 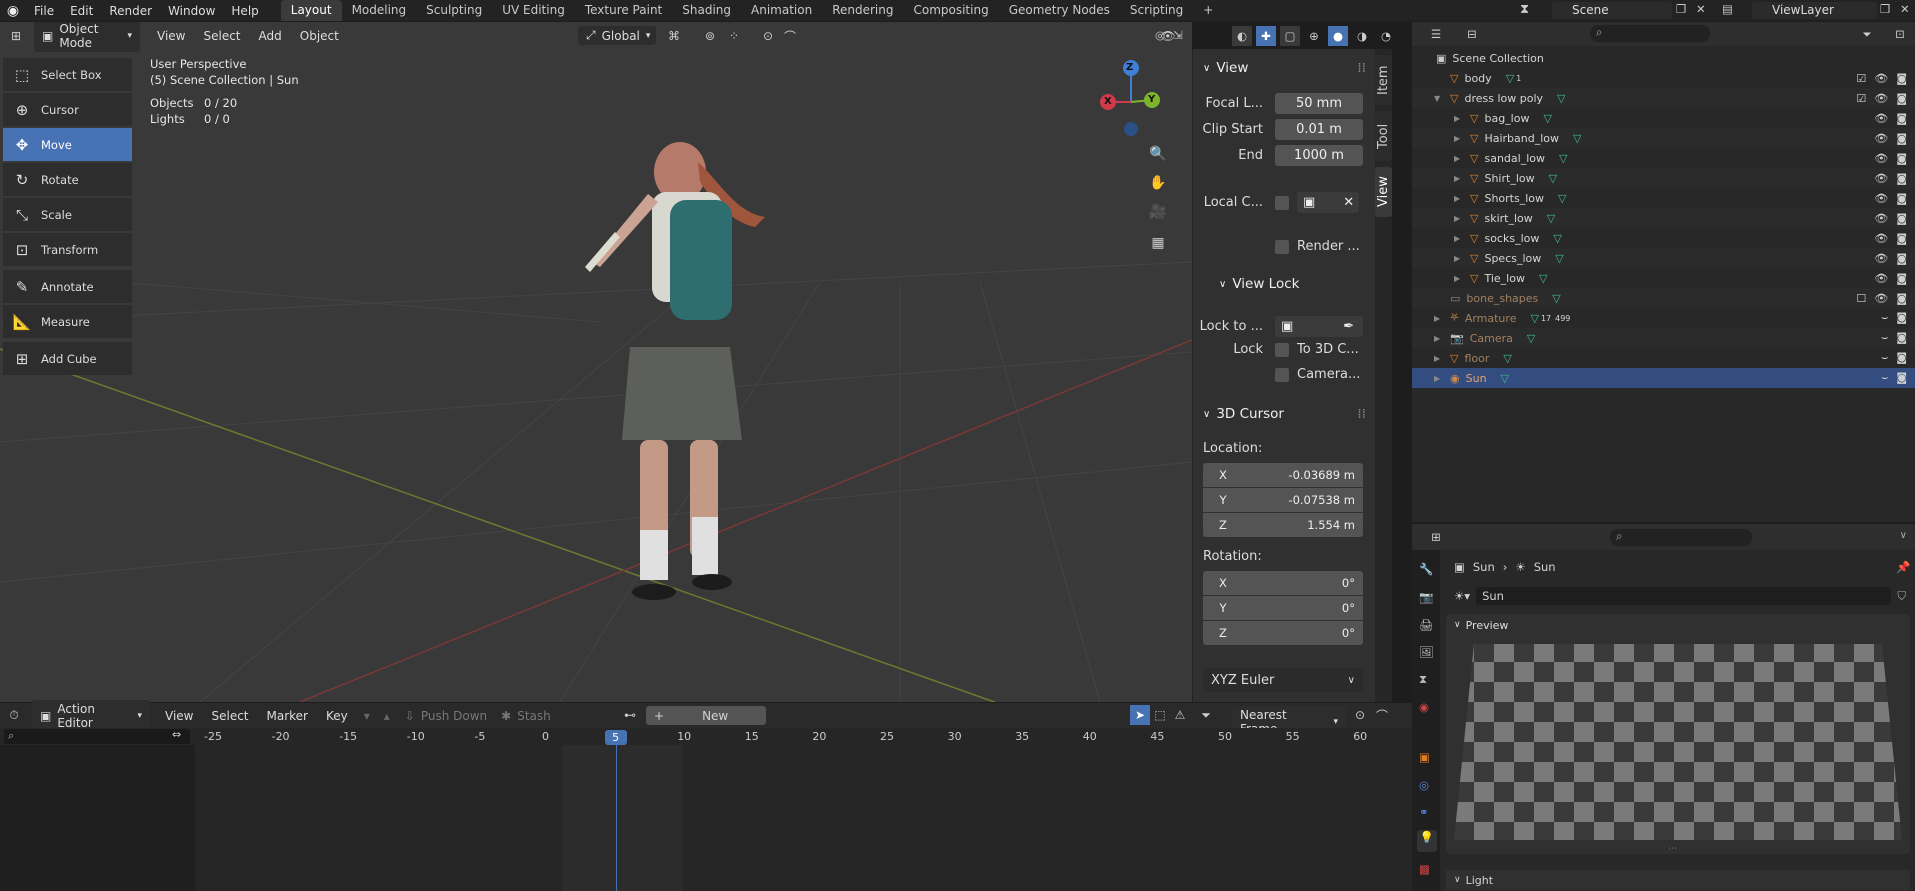 What do you see at coordinates (1663, 98) in the screenshot?
I see `outliner-row: ▼ ▽ dress low poly ▽ ☑ 👁 ◙` at bounding box center [1663, 98].